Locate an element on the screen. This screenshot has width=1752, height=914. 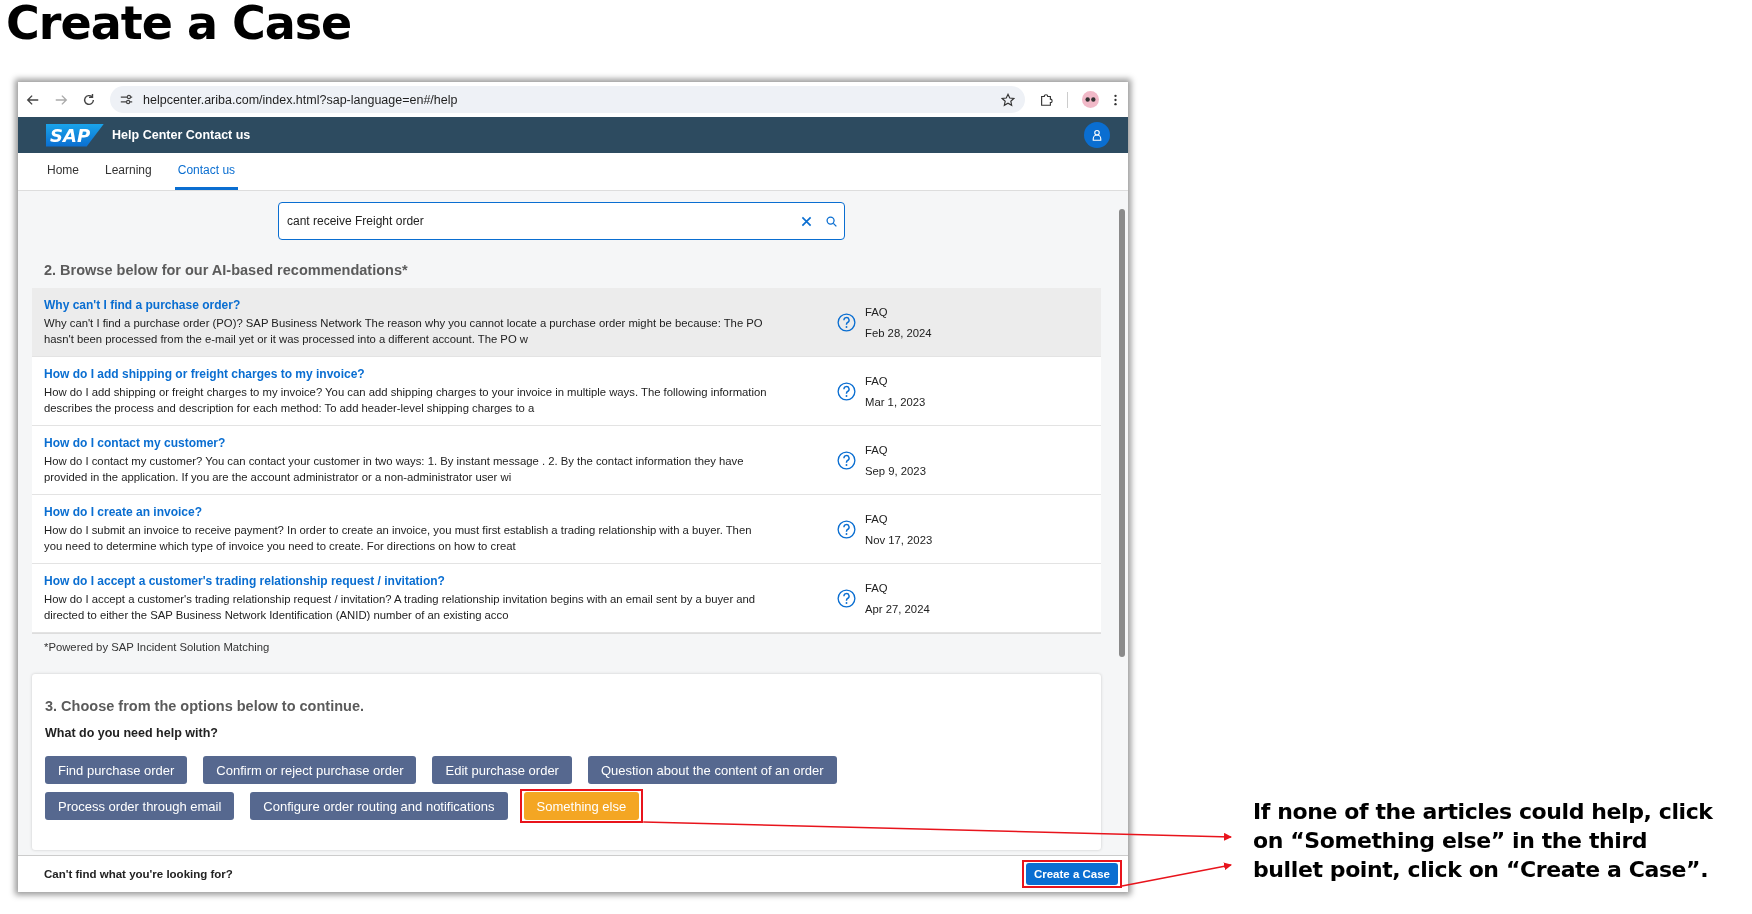
address-bar: helpcenter.ariba.com/index.html?sap-language=en#/help is located at coordinates (567, 99).